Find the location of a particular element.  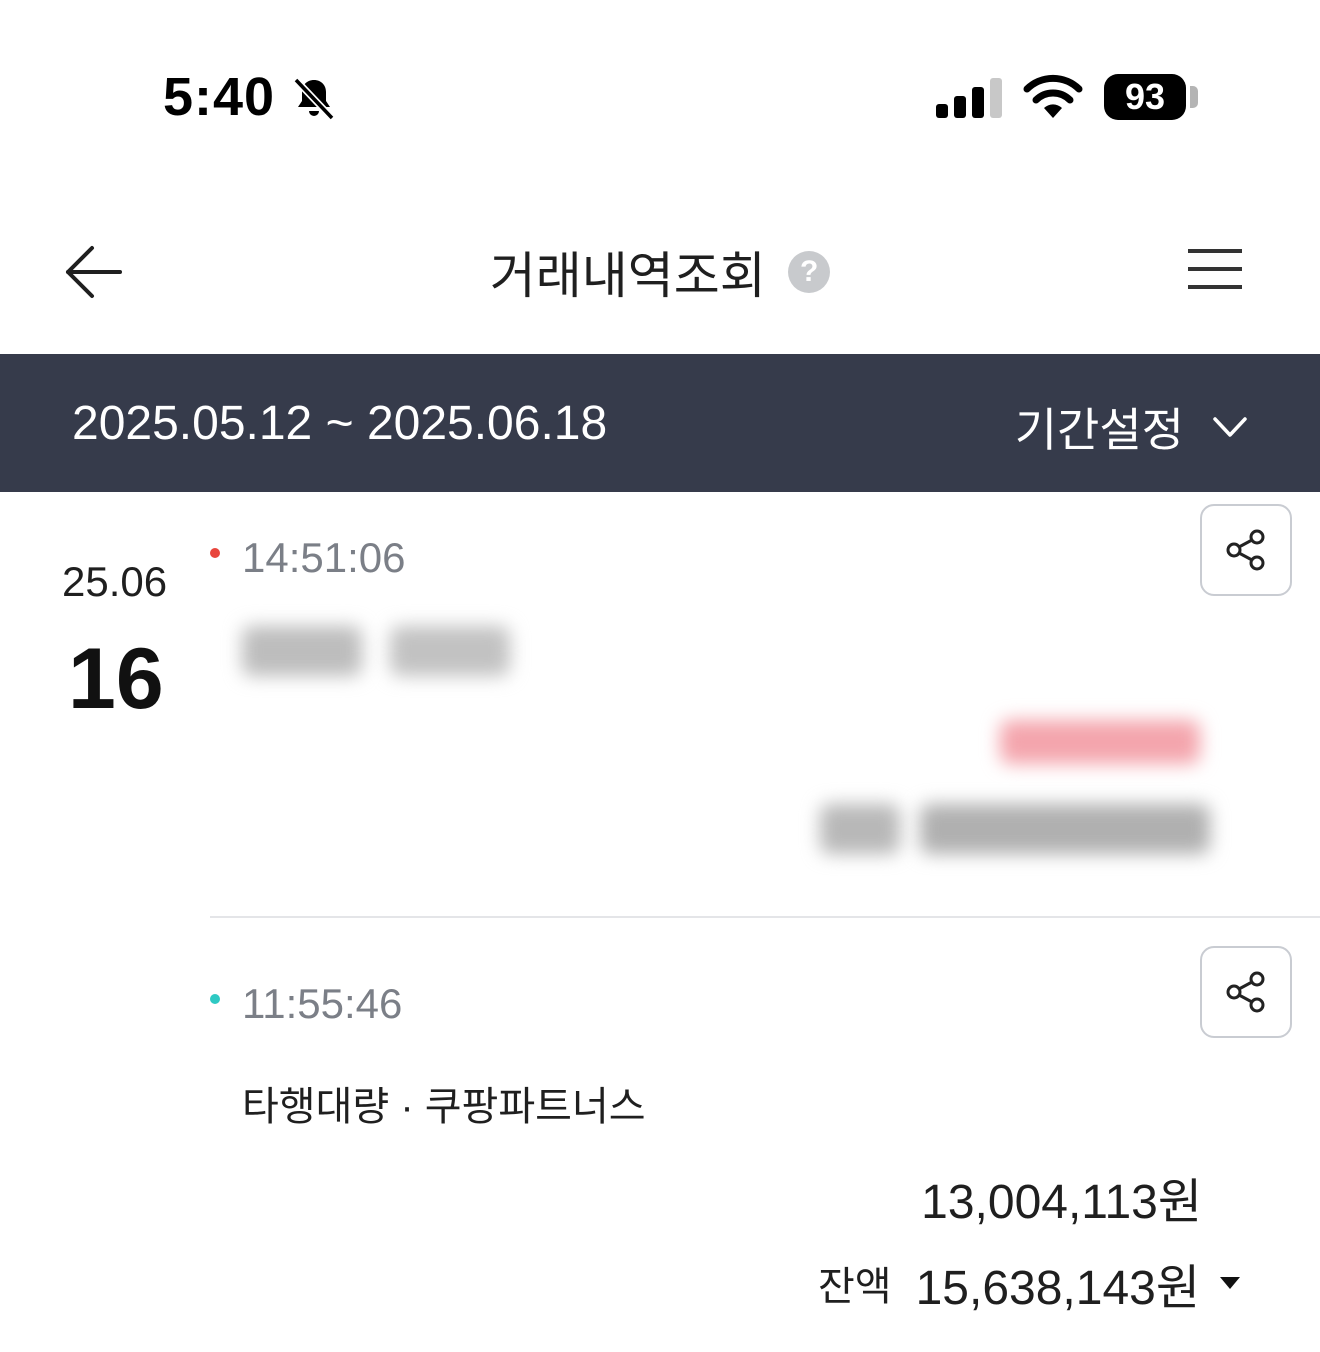

date-year-month: 25.06 is located at coordinates (115, 581).